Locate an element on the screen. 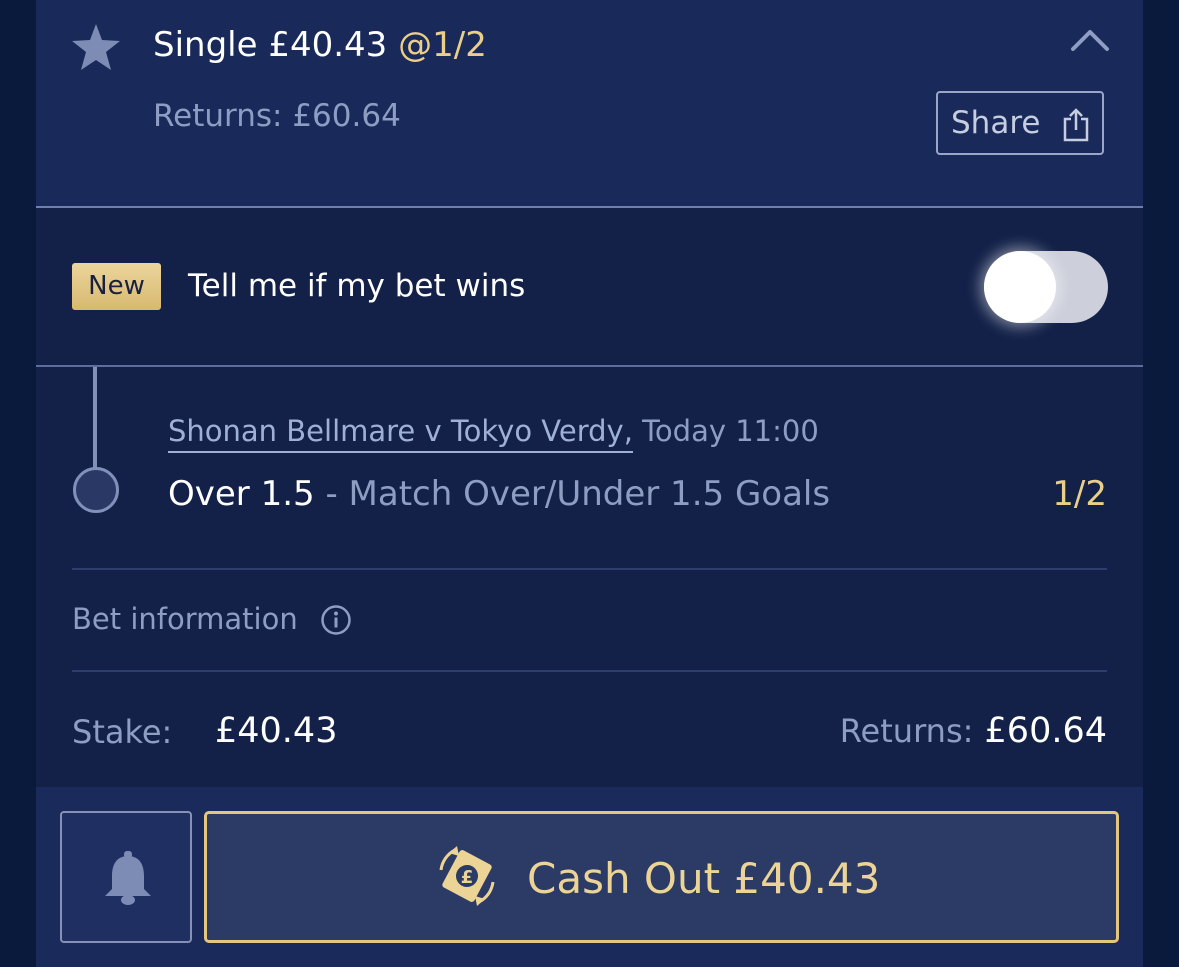  notify-divider is located at coordinates (589, 366).